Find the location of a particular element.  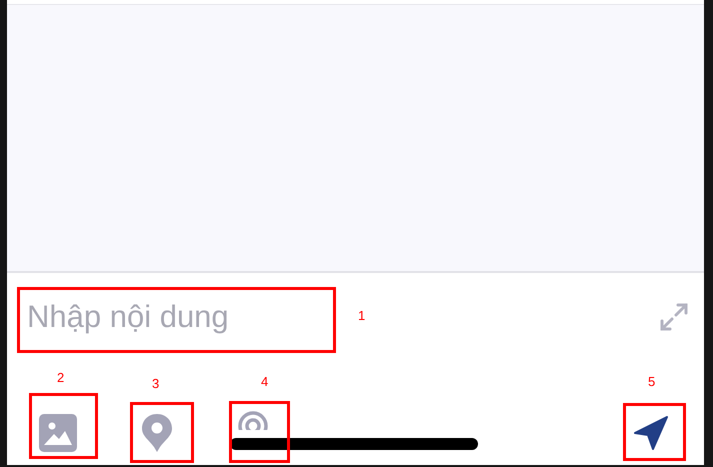

location-pin-icon is located at coordinates (157, 433).